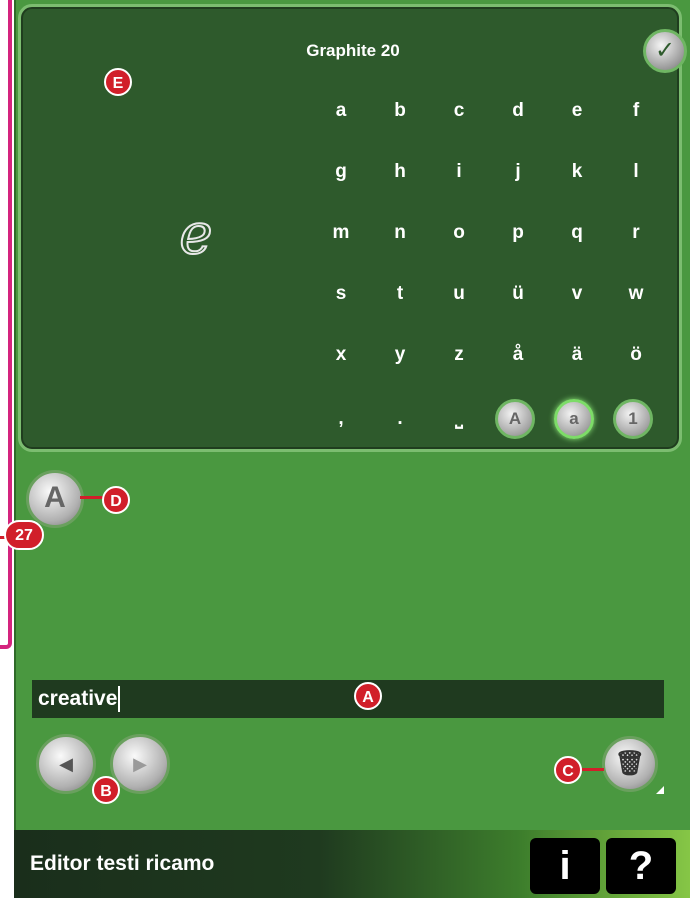 The width and height of the screenshot is (690, 898). Describe the element at coordinates (122, 863) in the screenshot. I see `screen-title: Editor testi ricamo` at that location.